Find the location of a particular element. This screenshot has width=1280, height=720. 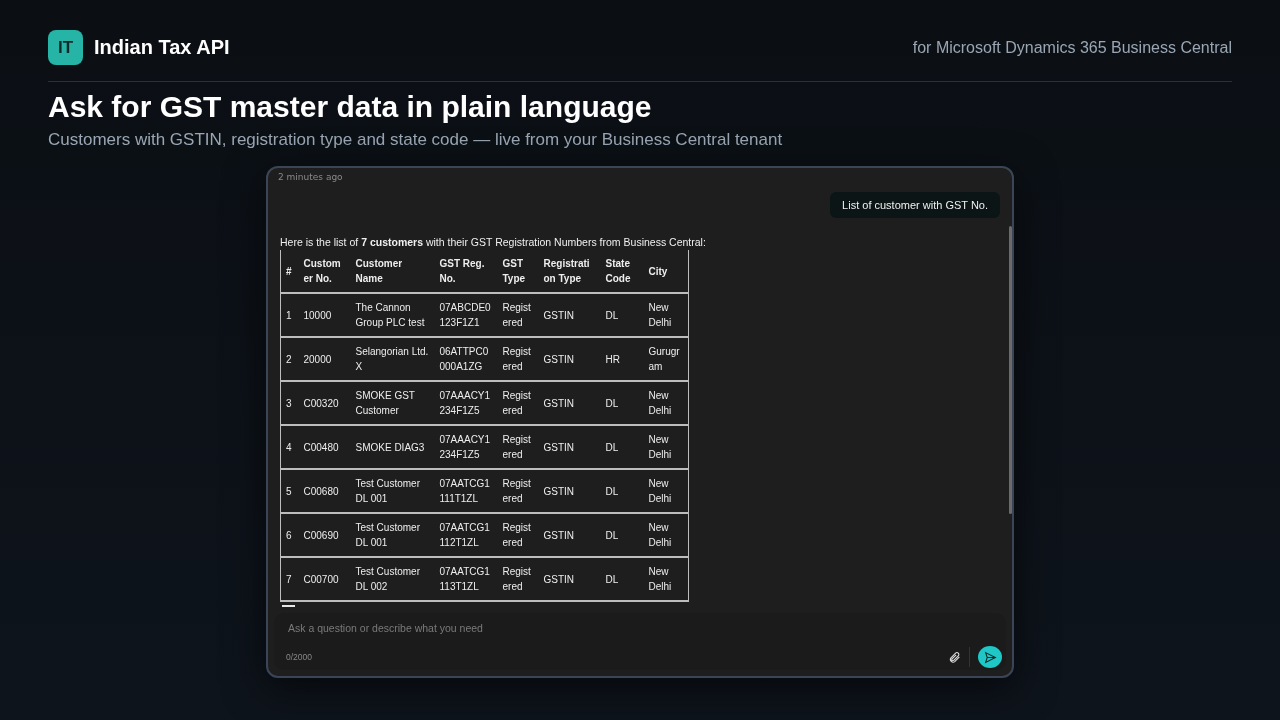

table-cell: SMOKE GST Customer is located at coordinates (392, 403).